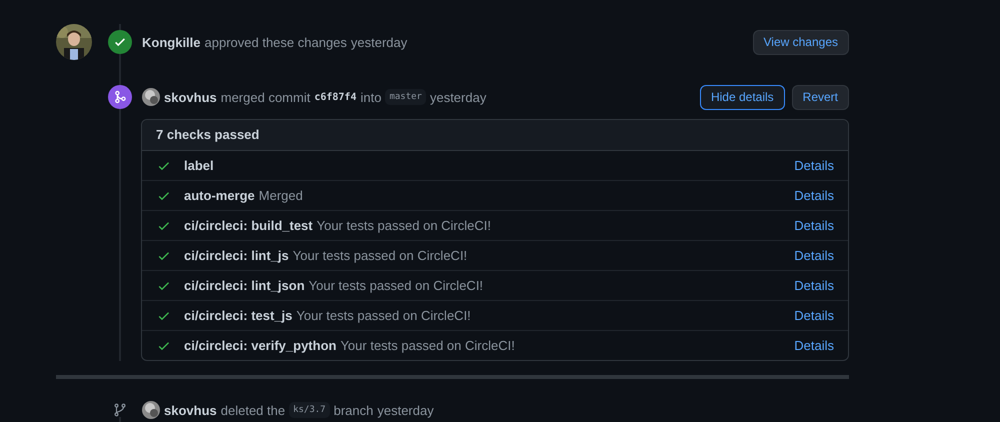  I want to click on action-button: View changes, so click(800, 42).